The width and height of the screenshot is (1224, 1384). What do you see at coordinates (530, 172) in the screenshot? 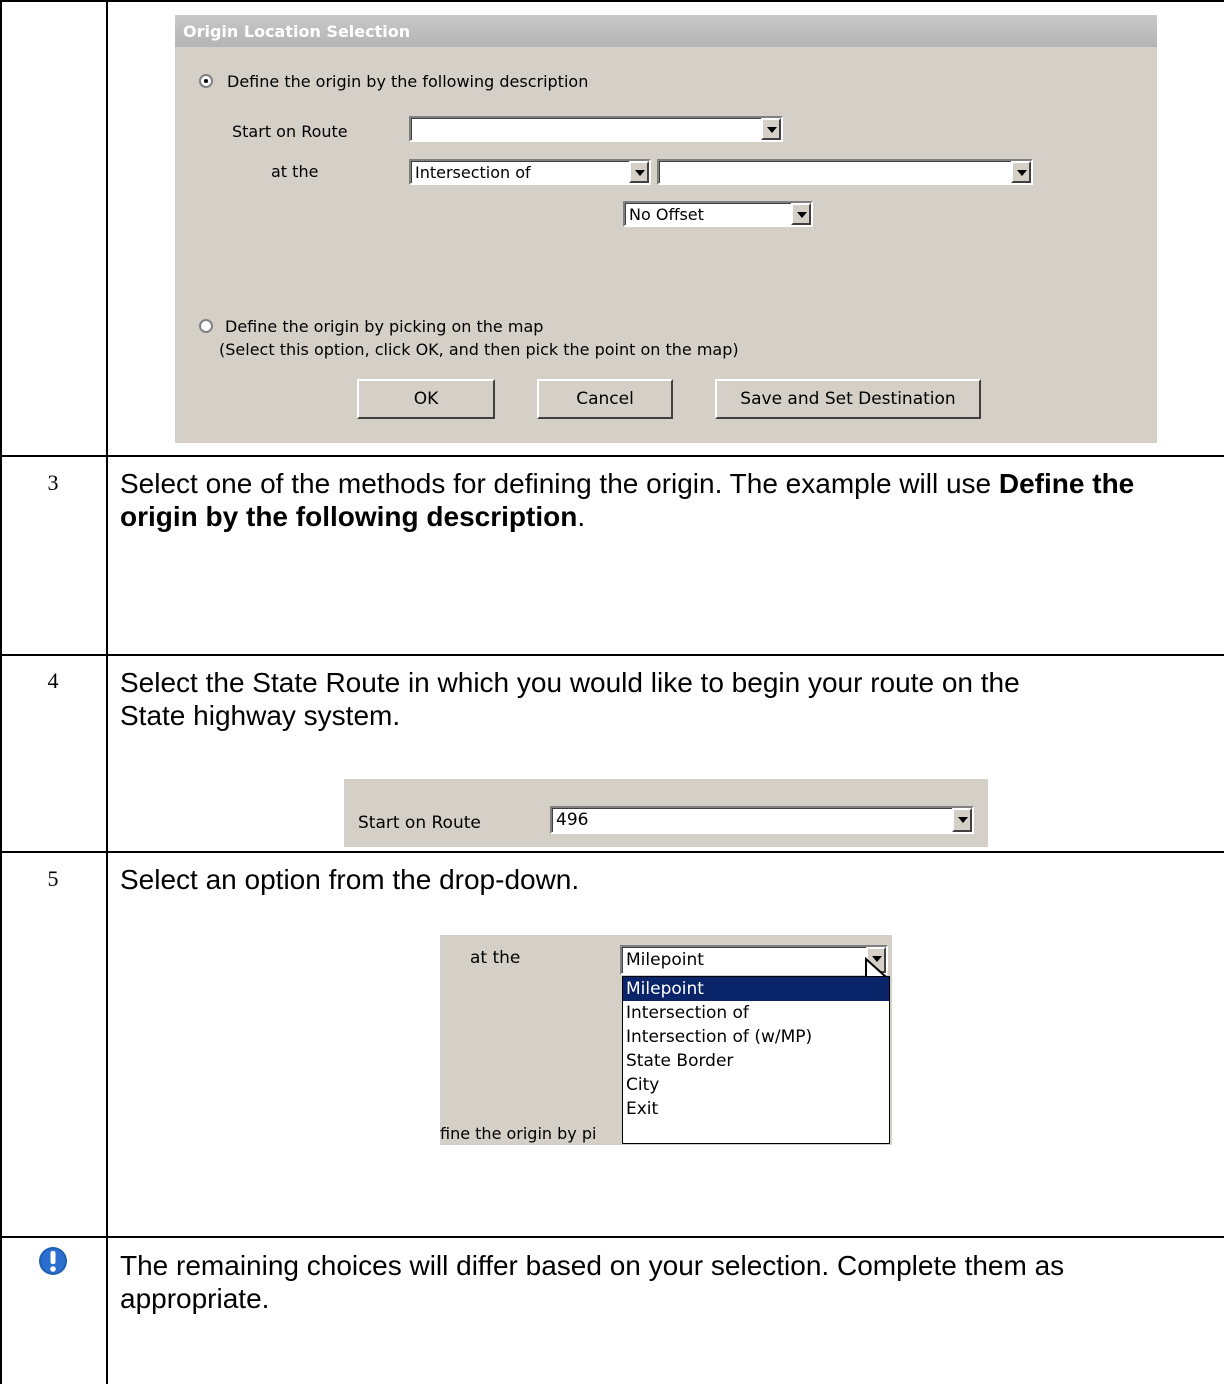
I see `at-the-select: Intersection of` at bounding box center [530, 172].